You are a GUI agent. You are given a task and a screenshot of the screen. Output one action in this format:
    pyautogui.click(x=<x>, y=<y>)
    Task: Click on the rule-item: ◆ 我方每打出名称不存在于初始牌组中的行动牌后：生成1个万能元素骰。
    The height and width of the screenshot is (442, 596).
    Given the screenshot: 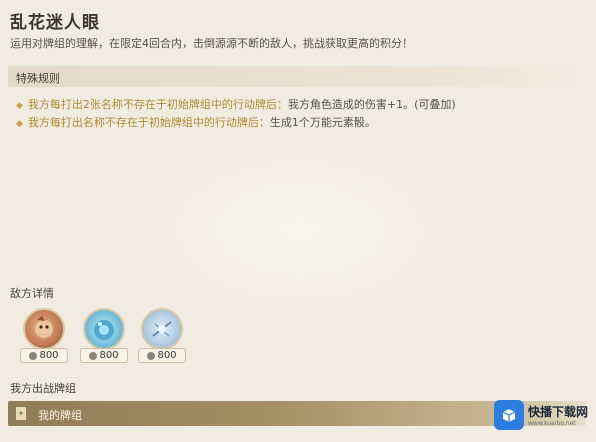 What is the action you would take?
    pyautogui.click(x=196, y=122)
    